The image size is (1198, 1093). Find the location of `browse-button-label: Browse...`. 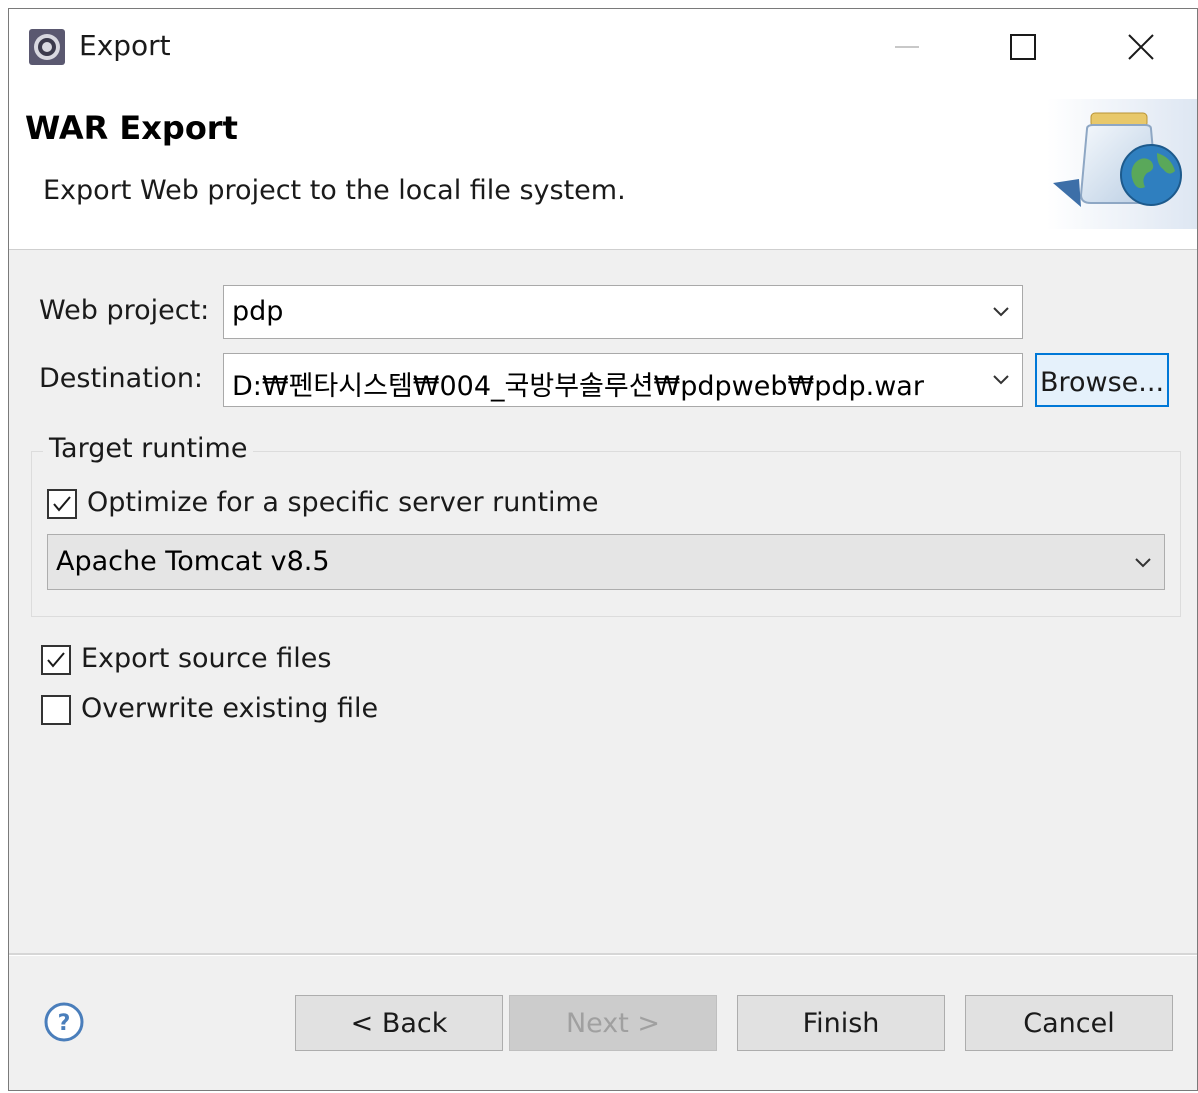

browse-button-label: Browse... is located at coordinates (1102, 382).